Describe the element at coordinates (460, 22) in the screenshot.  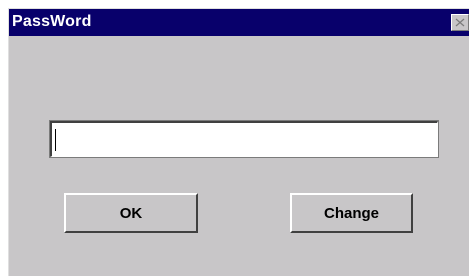
I see `close-button` at that location.